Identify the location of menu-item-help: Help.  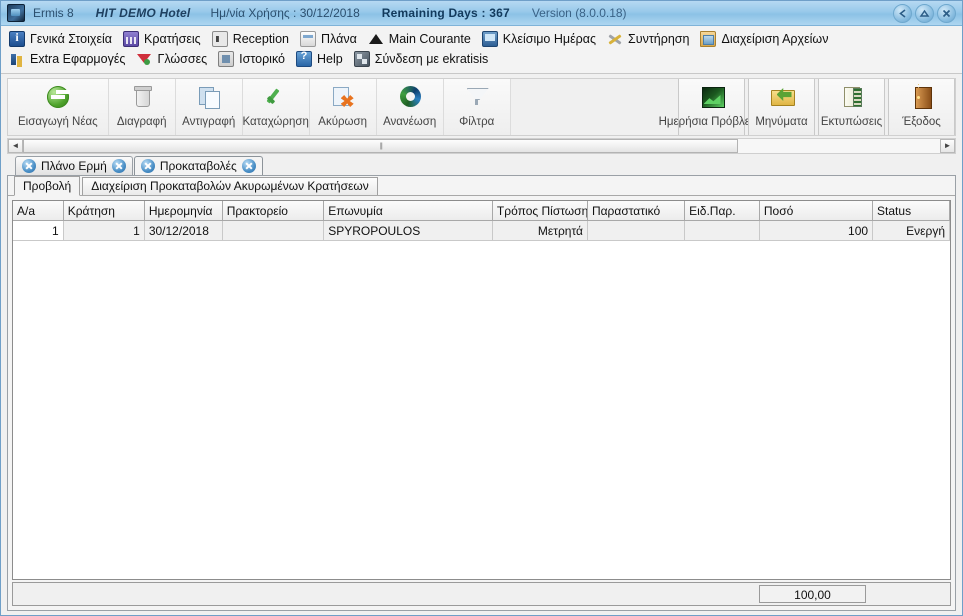
(323, 59).